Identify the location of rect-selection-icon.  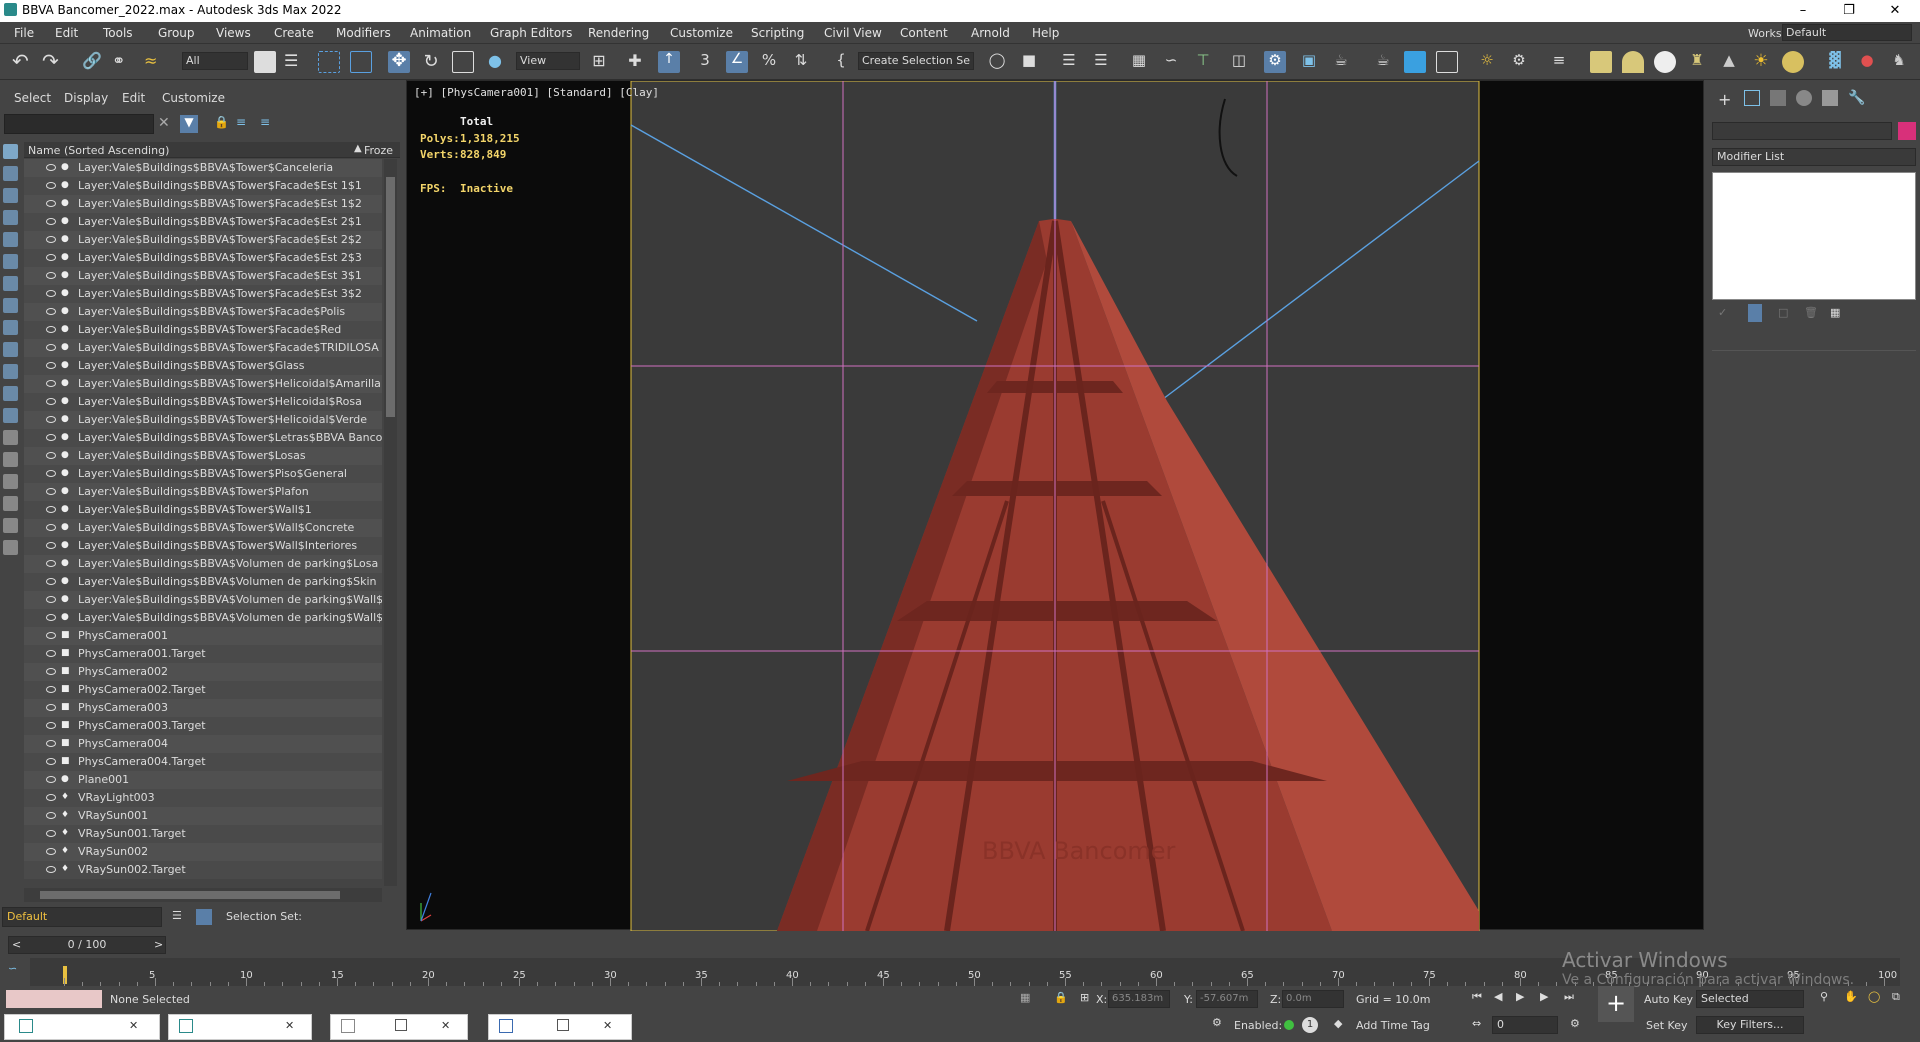
(329, 62).